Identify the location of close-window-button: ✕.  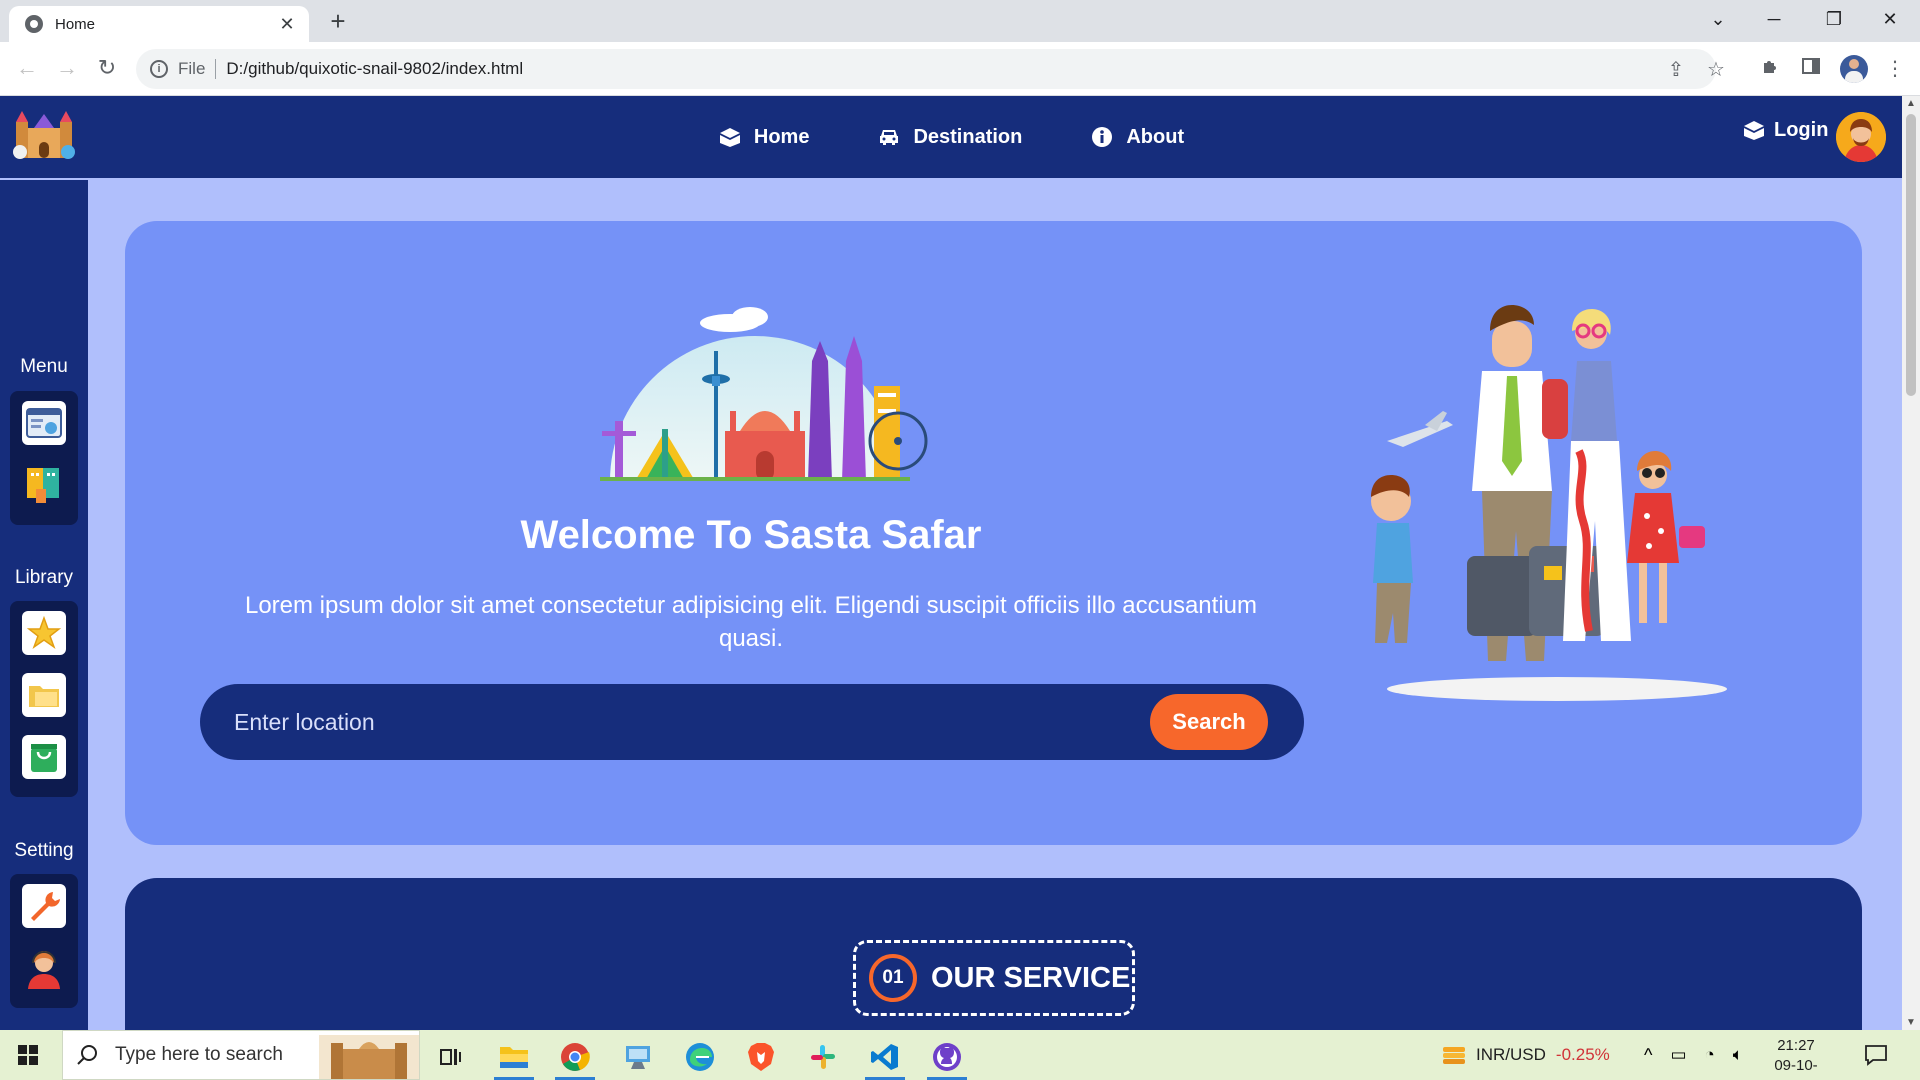
(1890, 20).